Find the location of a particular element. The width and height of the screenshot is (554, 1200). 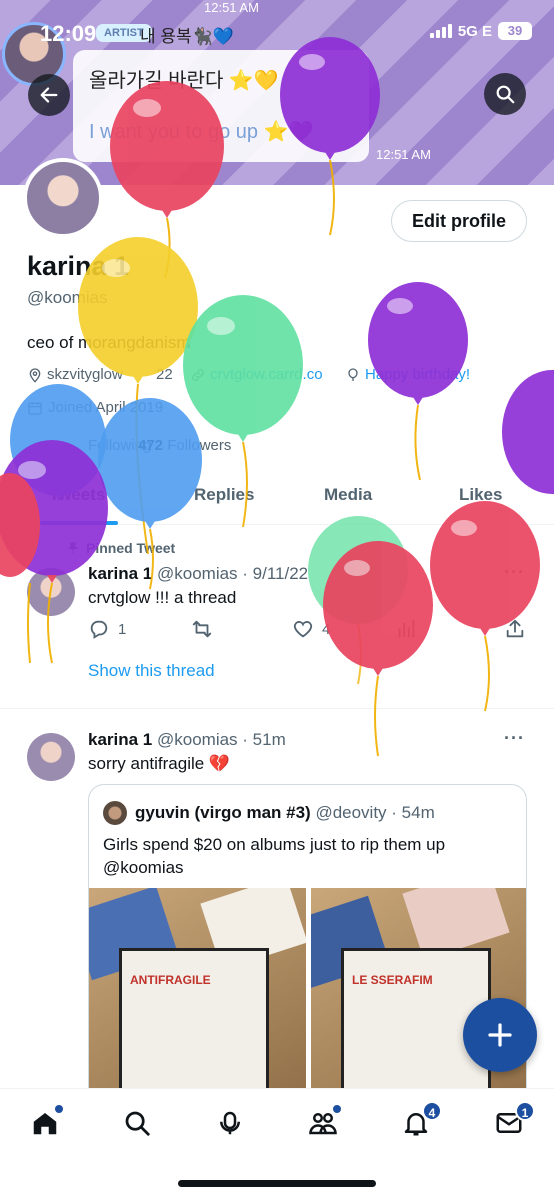

quoted-image-left: ANTIFRAGILE is located at coordinates (197, 995).